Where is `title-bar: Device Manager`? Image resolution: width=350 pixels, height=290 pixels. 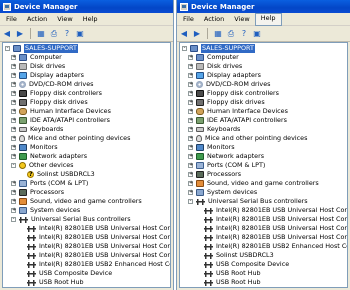 title-bar: Device Manager is located at coordinates (86, 6).